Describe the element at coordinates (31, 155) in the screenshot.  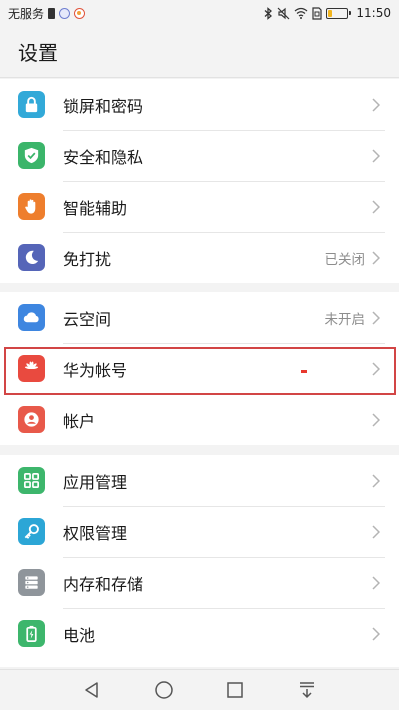
I see `shield-icon` at that location.